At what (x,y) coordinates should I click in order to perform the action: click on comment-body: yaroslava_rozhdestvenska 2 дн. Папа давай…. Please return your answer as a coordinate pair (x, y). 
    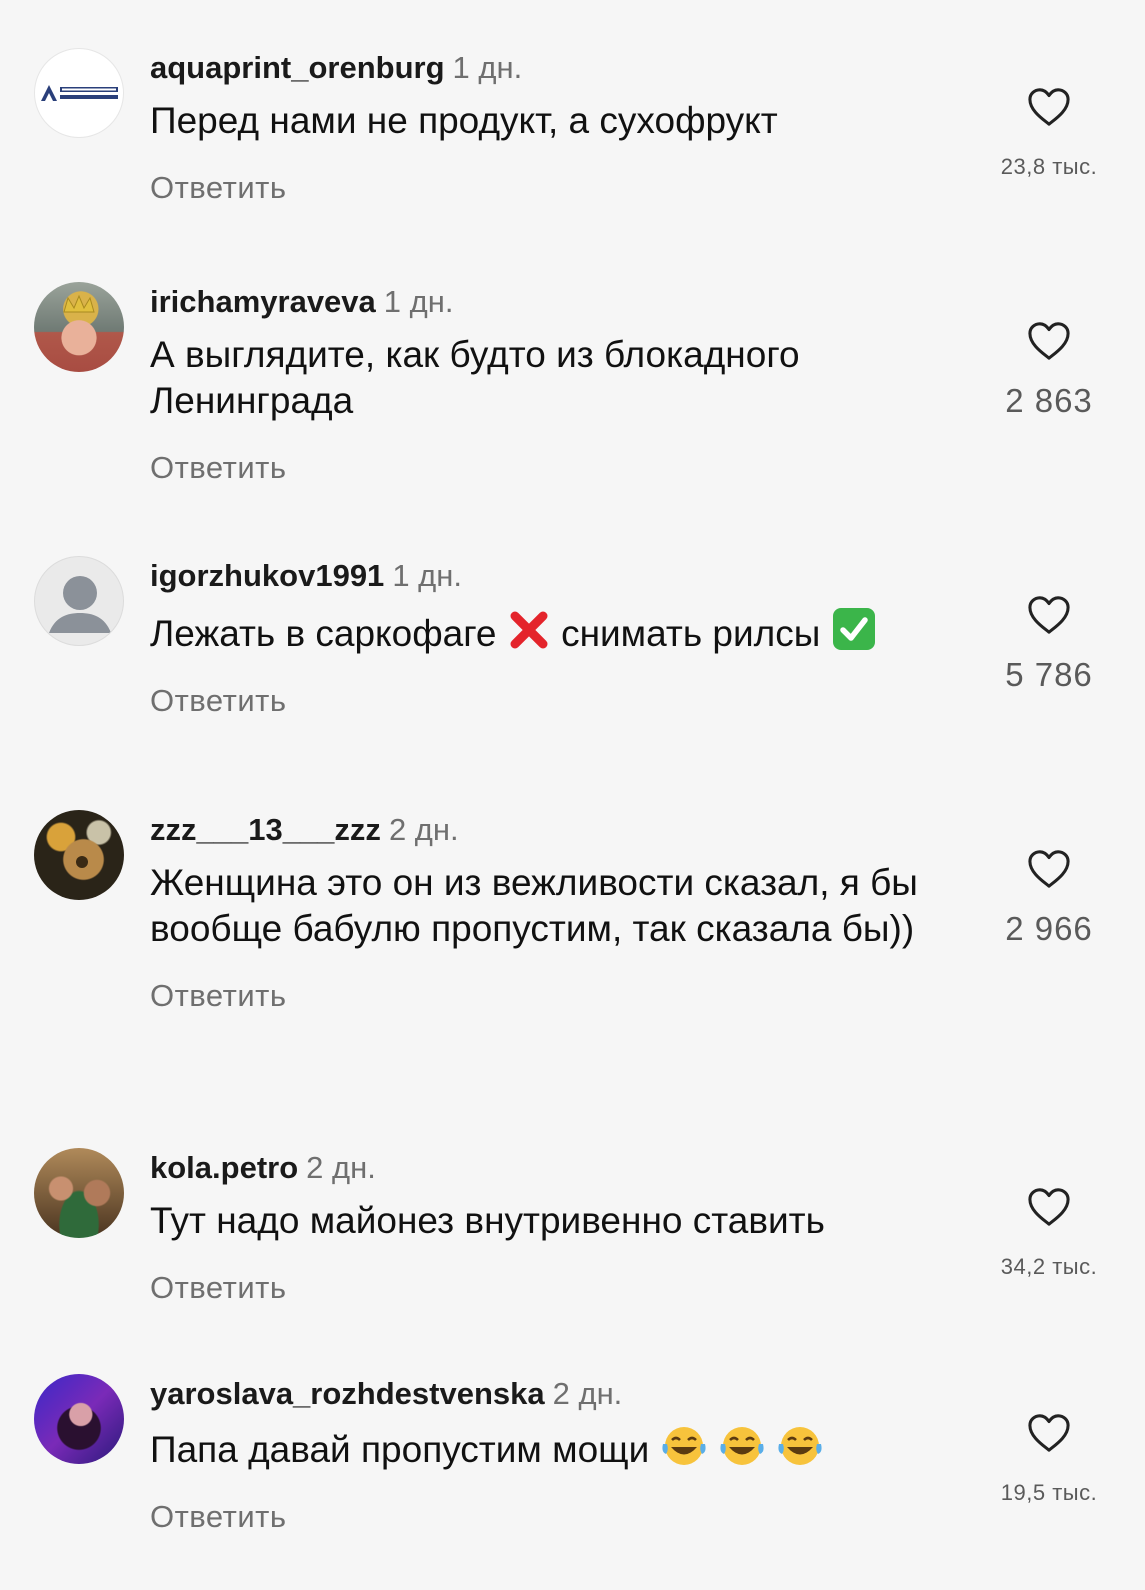
    Looking at the image, I should click on (565, 1454).